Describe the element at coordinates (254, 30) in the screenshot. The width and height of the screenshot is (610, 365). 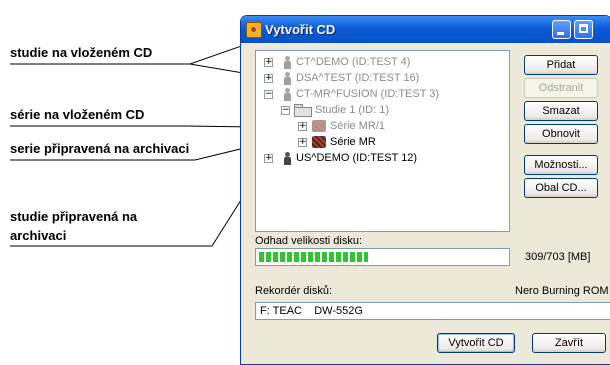
I see `app-icon` at that location.